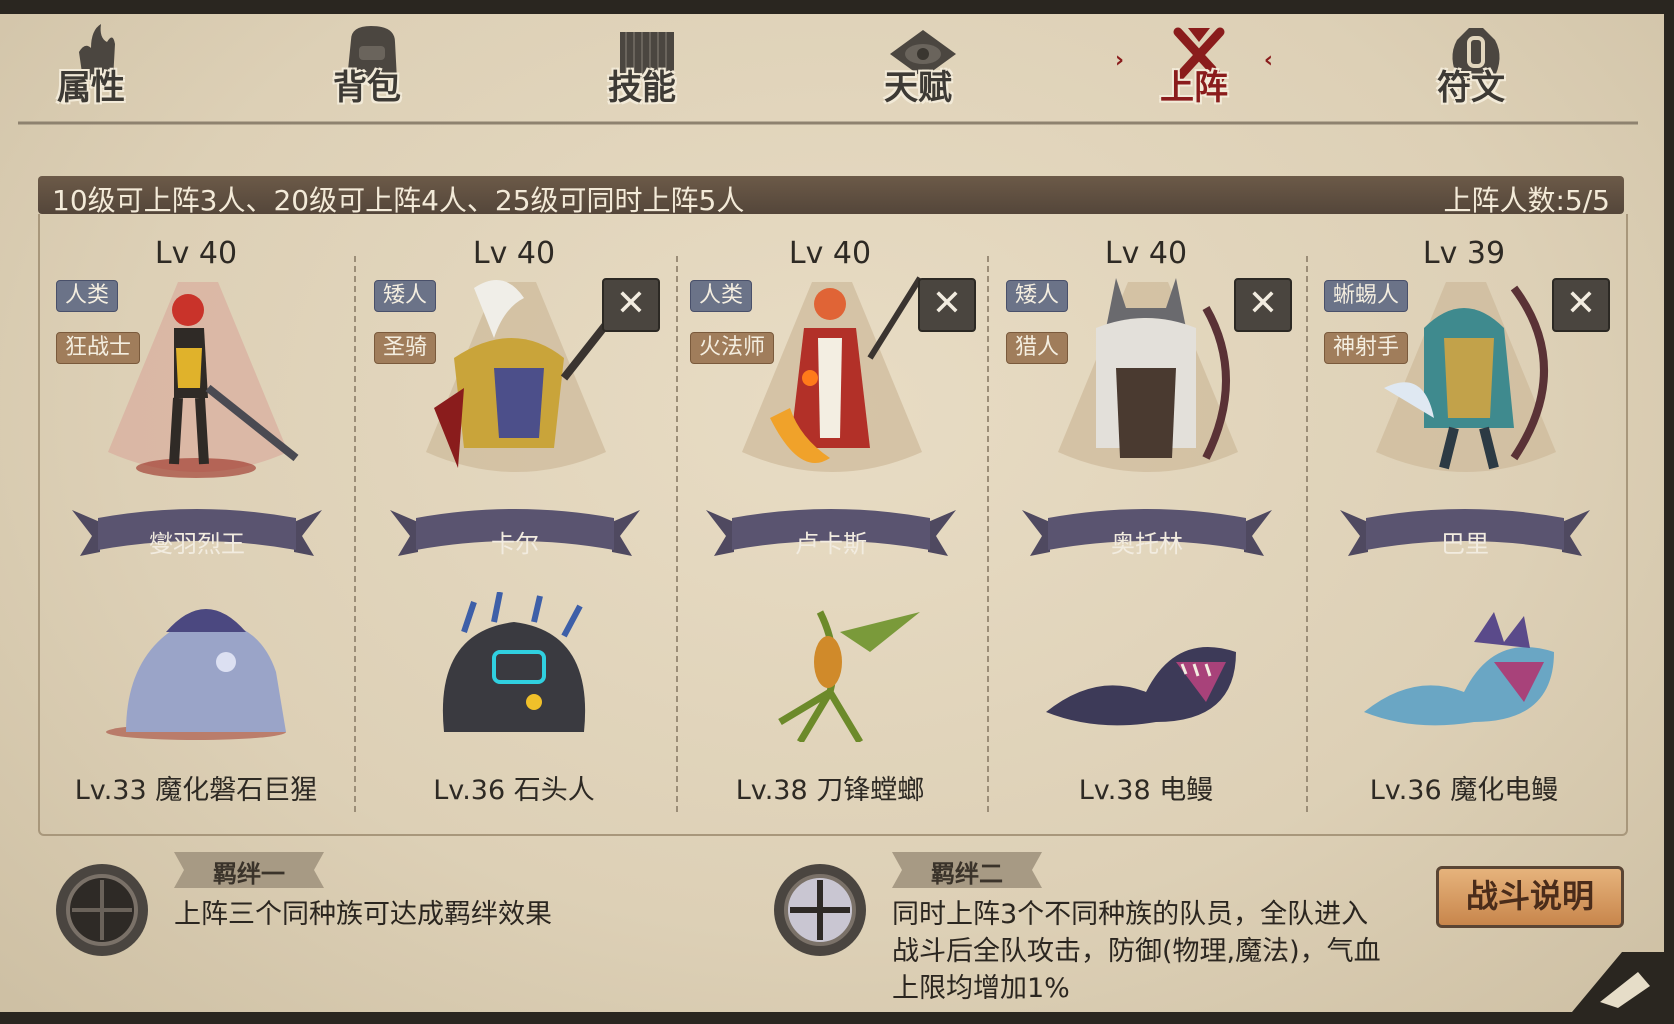 The height and width of the screenshot is (1024, 1674). I want to click on tab-label: 上阵, so click(1194, 88).